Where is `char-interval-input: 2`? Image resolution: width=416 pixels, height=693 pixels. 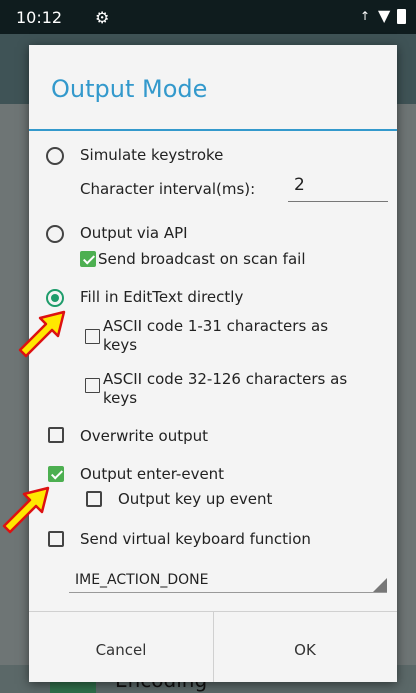
char-interval-input: 2 is located at coordinates (299, 185).